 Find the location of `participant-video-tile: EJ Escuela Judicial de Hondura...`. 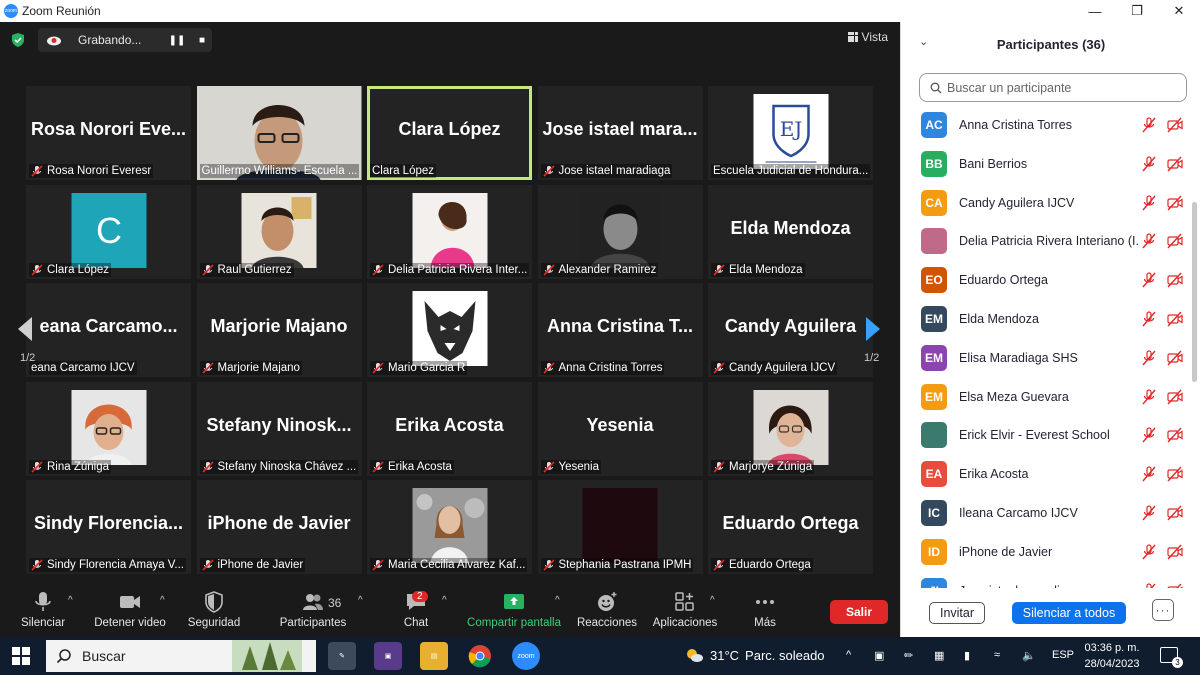

participant-video-tile: EJ Escuela Judicial de Hondura... is located at coordinates (790, 133).